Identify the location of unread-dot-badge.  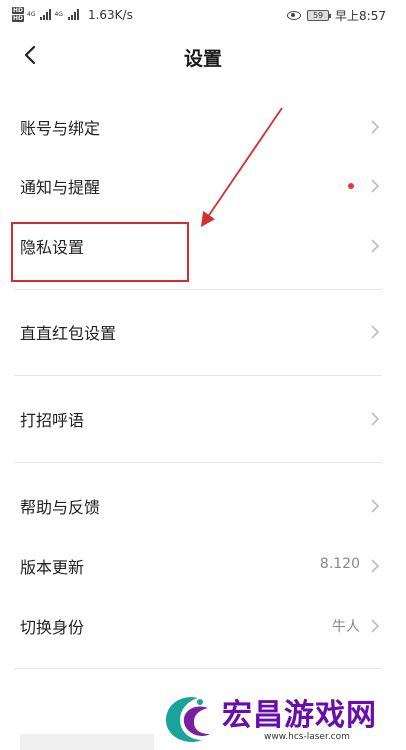
(351, 186).